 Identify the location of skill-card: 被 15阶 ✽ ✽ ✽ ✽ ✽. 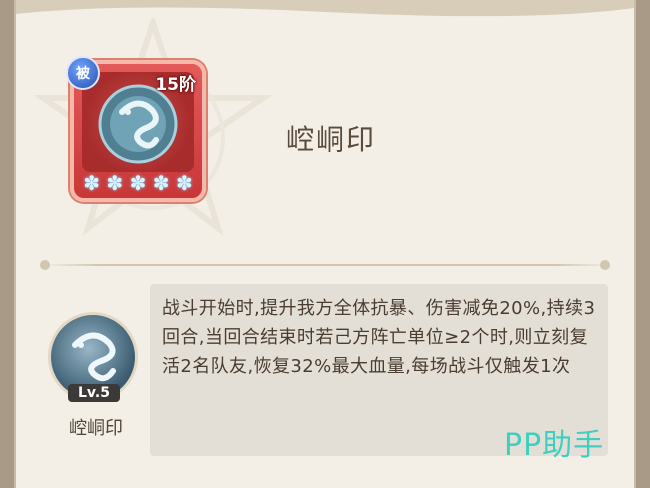
(136, 129).